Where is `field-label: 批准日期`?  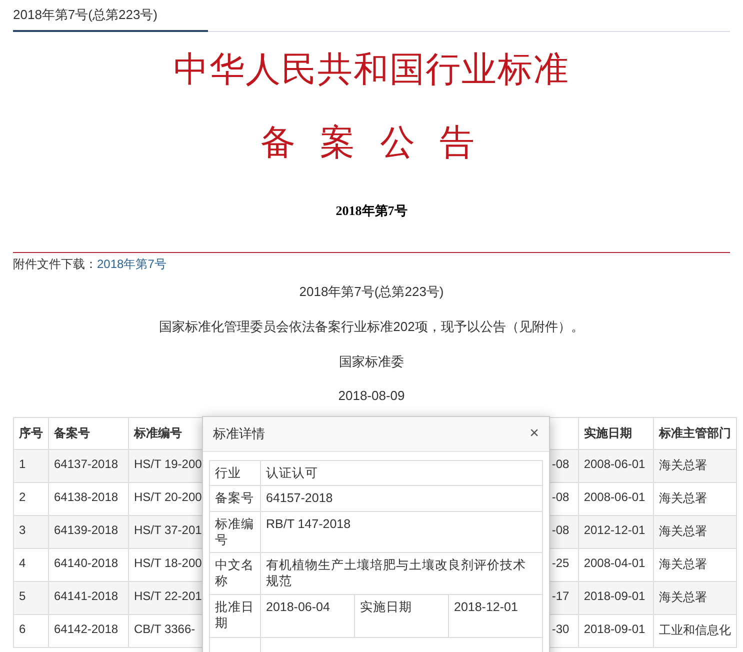 field-label: 批准日期 is located at coordinates (235, 615).